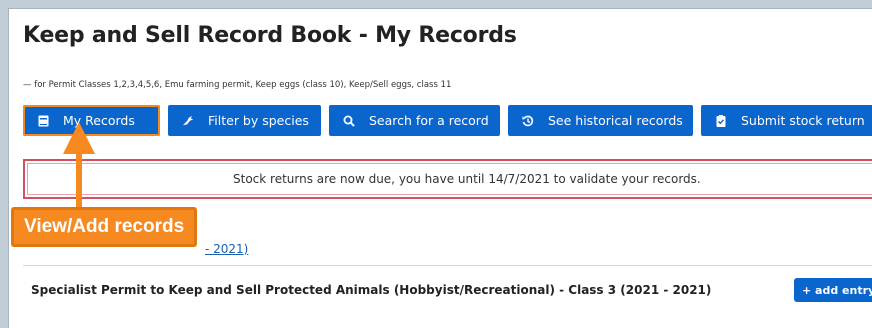 The image size is (872, 328). Describe the element at coordinates (79, 181) in the screenshot. I see `arrow-shaft` at that location.